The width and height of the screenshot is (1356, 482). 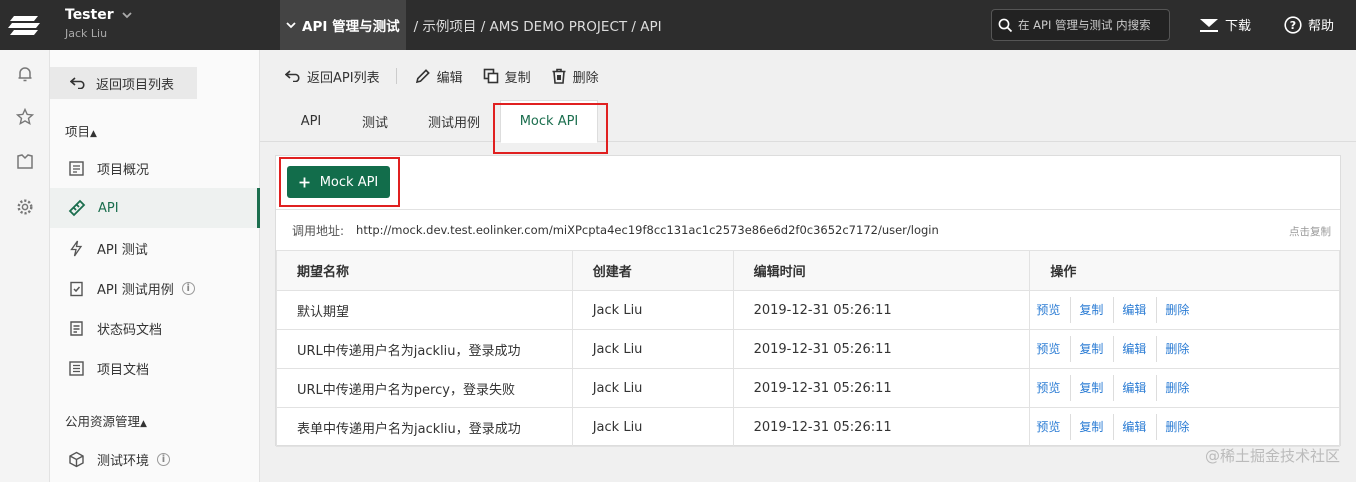 What do you see at coordinates (559, 76) in the screenshot?
I see `trash-icon` at bounding box center [559, 76].